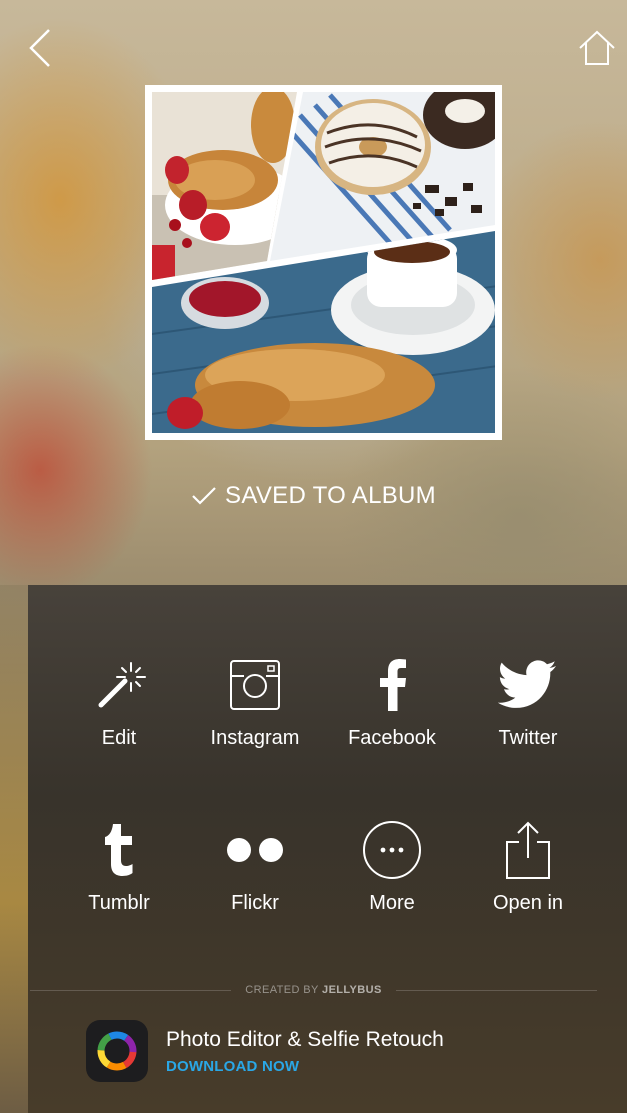 This screenshot has height=1113, width=627. What do you see at coordinates (119, 903) in the screenshot?
I see `share-tumblr-label: Tumblr` at bounding box center [119, 903].